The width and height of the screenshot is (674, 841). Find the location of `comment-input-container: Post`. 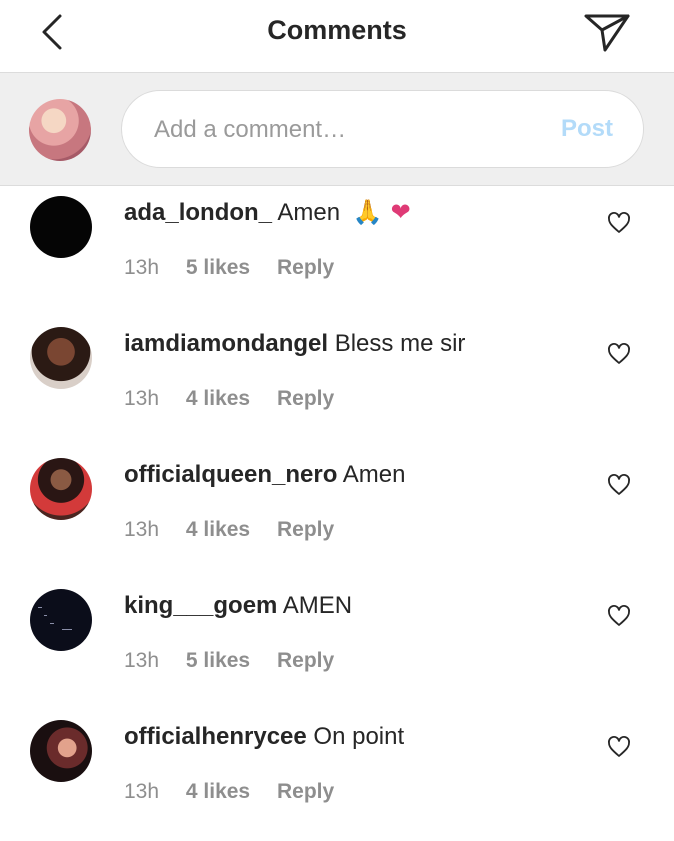

comment-input-container: Post is located at coordinates (382, 129).